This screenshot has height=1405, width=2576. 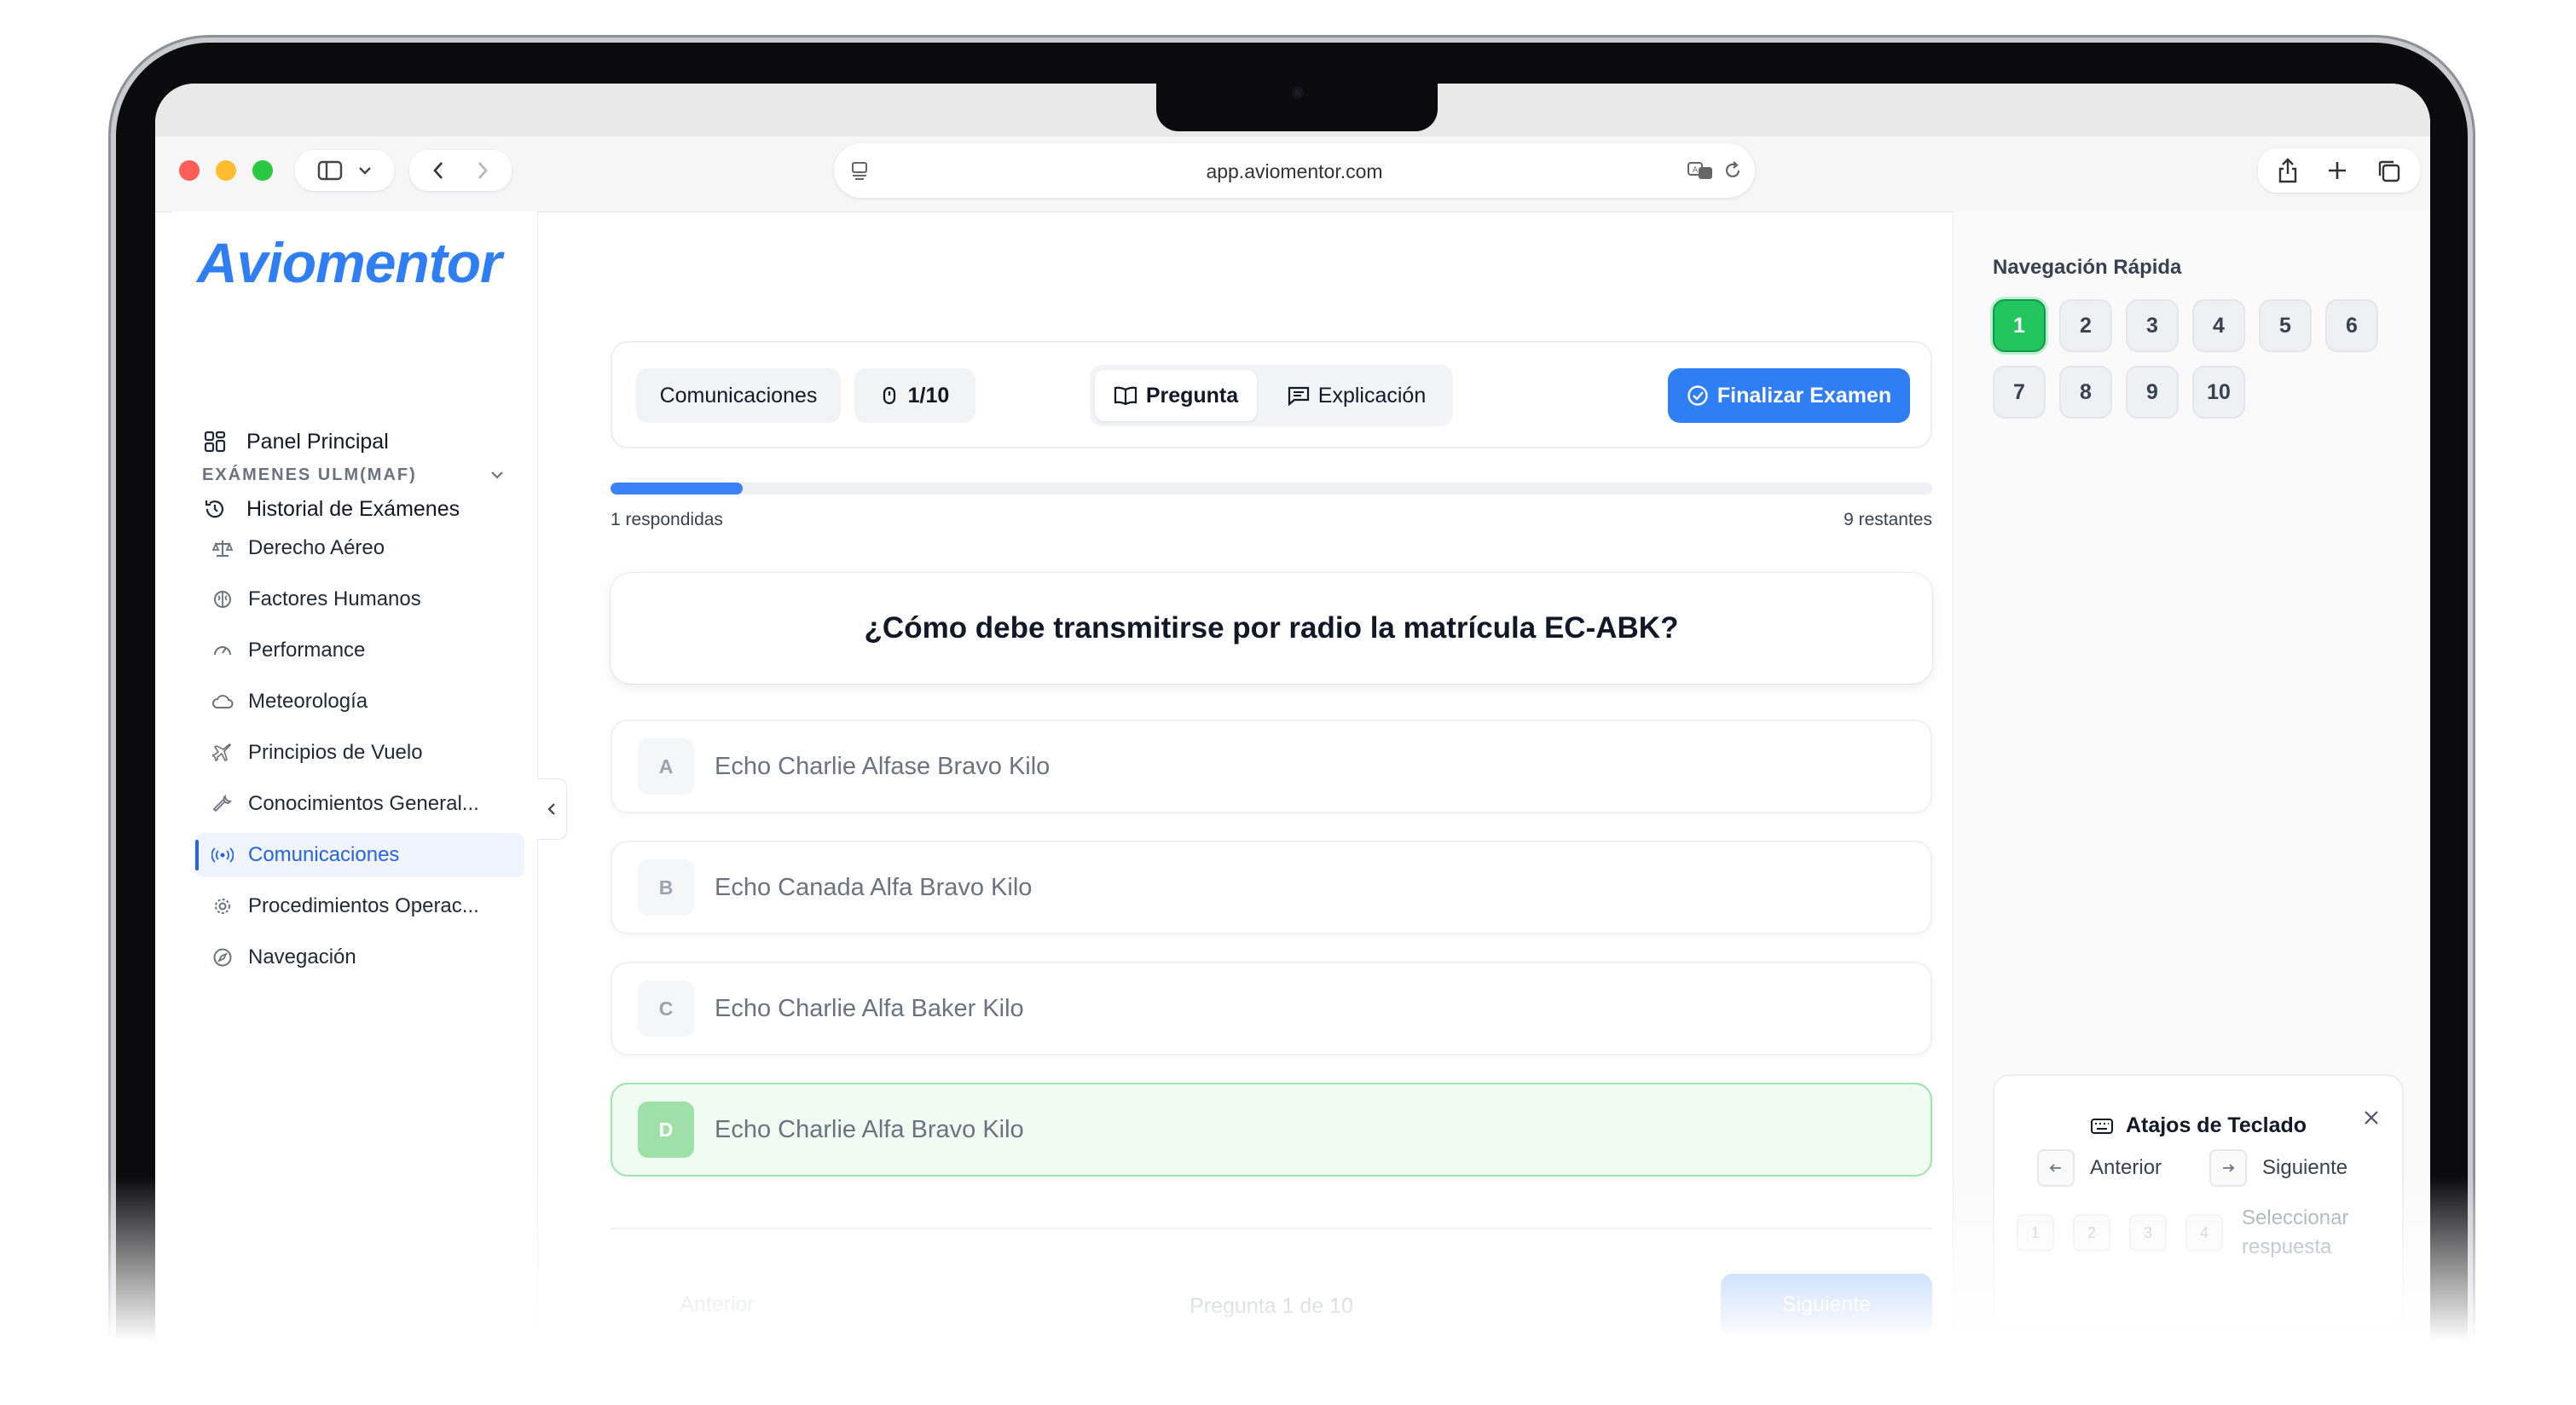 What do you see at coordinates (1733, 170) in the screenshot?
I see `reload-icon` at bounding box center [1733, 170].